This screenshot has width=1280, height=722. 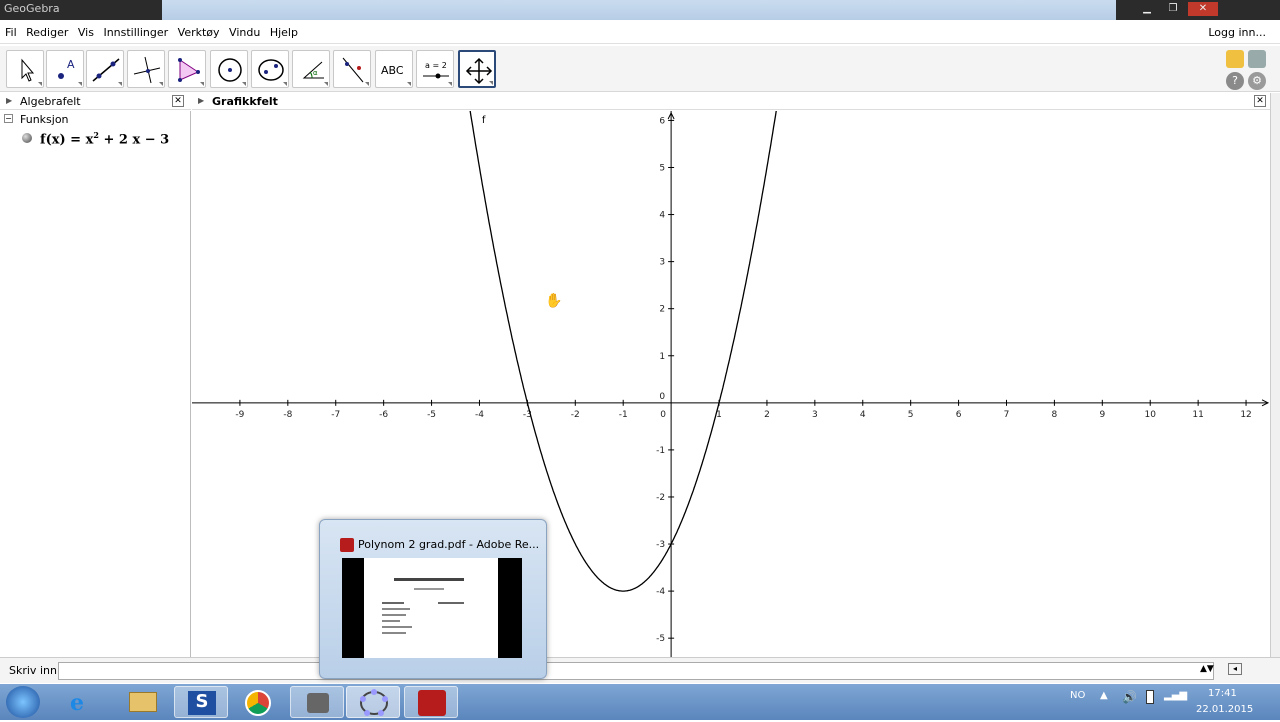 I want to click on geogebra-taskbar-icon, so click(x=373, y=702).